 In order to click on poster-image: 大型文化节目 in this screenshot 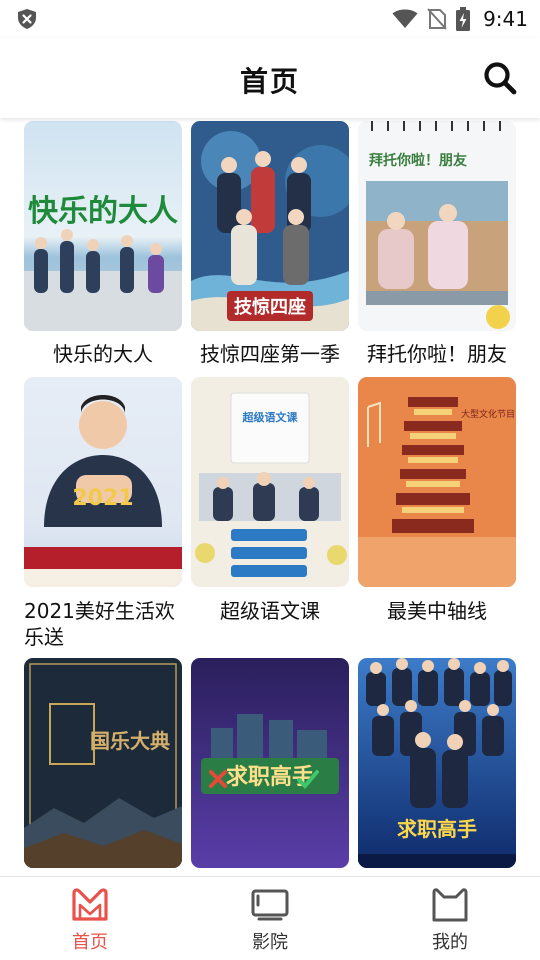, I will do `click(437, 482)`.